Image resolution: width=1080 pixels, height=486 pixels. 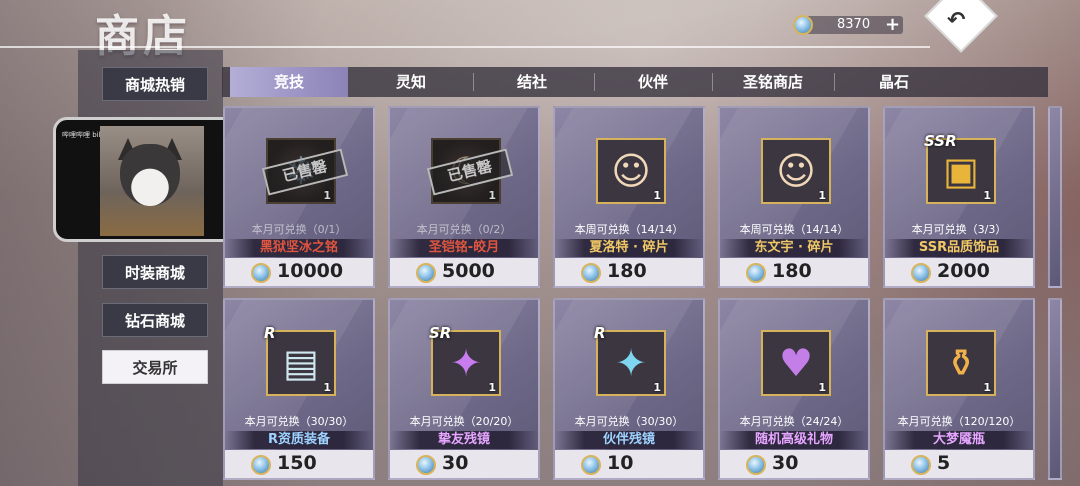 I want to click on video-frame, so click(x=152, y=181).